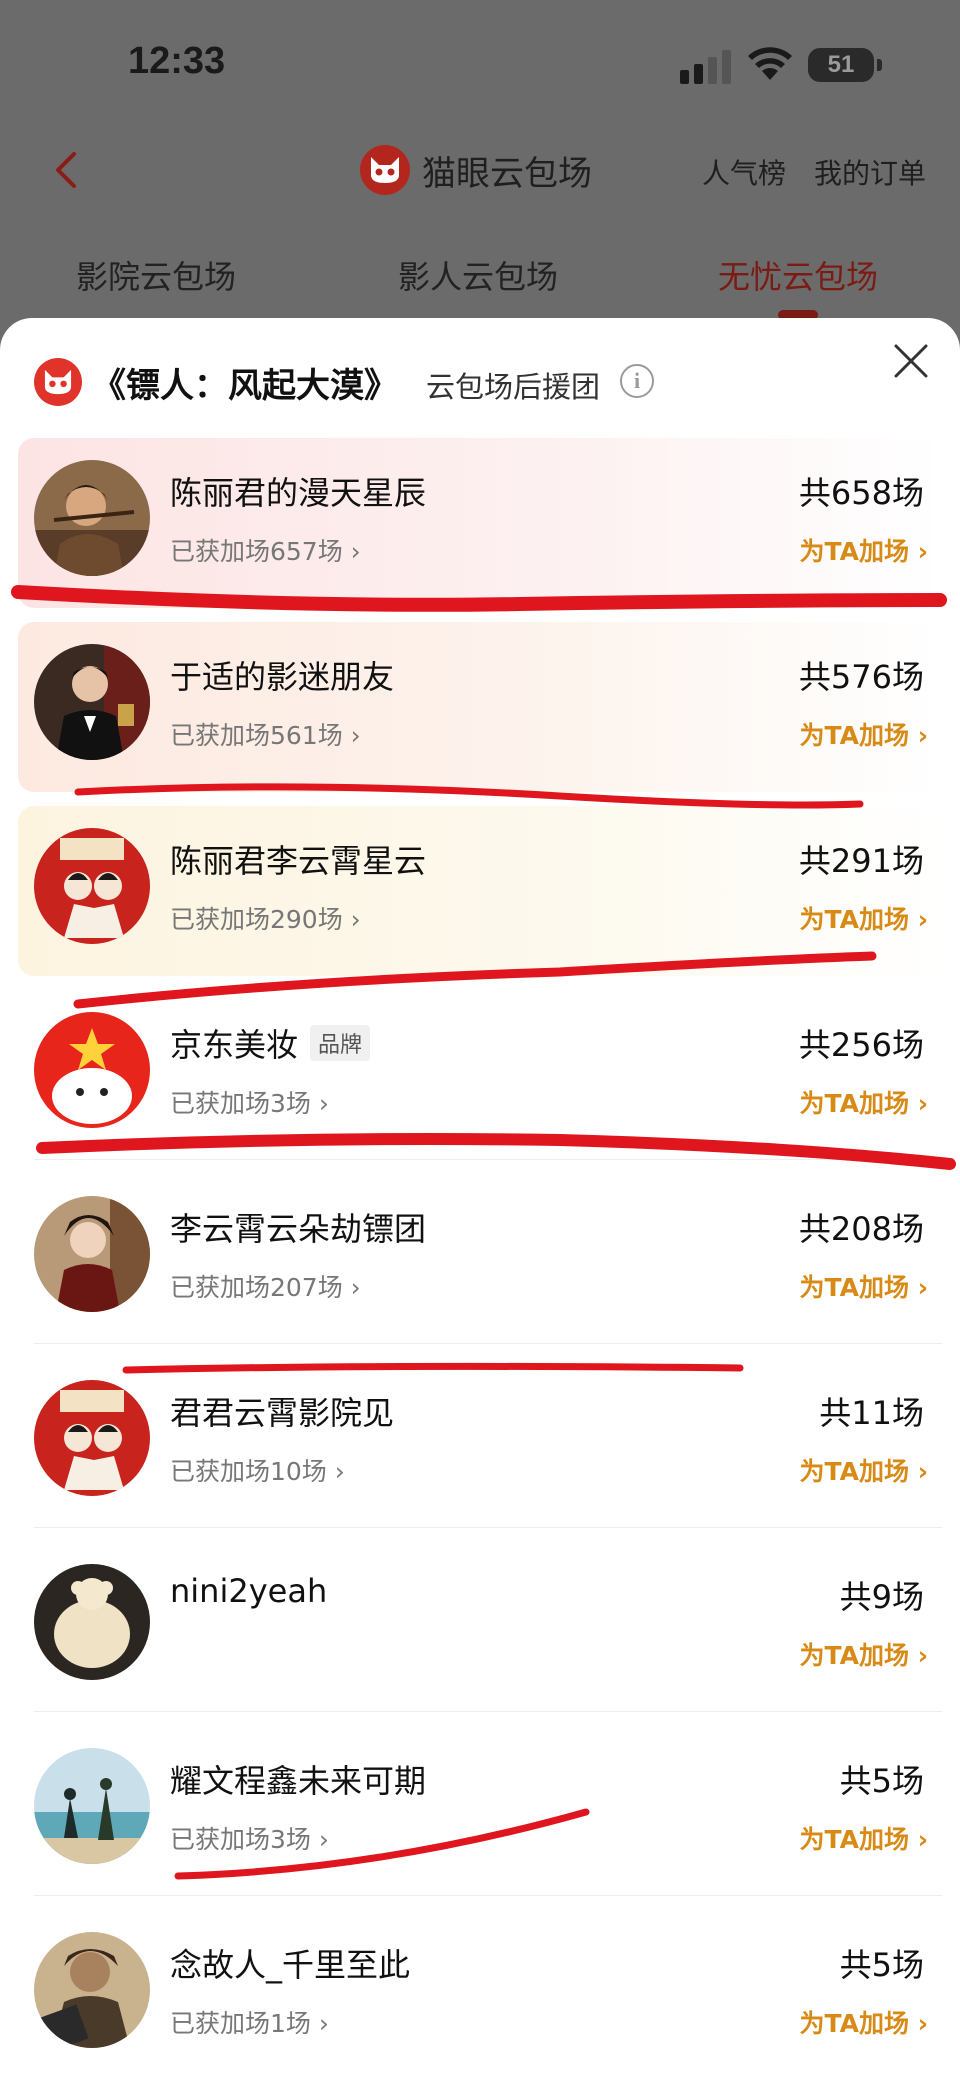  Describe the element at coordinates (249, 2022) in the screenshot. I see `added-count-link: 已获加场1场 ›` at that location.